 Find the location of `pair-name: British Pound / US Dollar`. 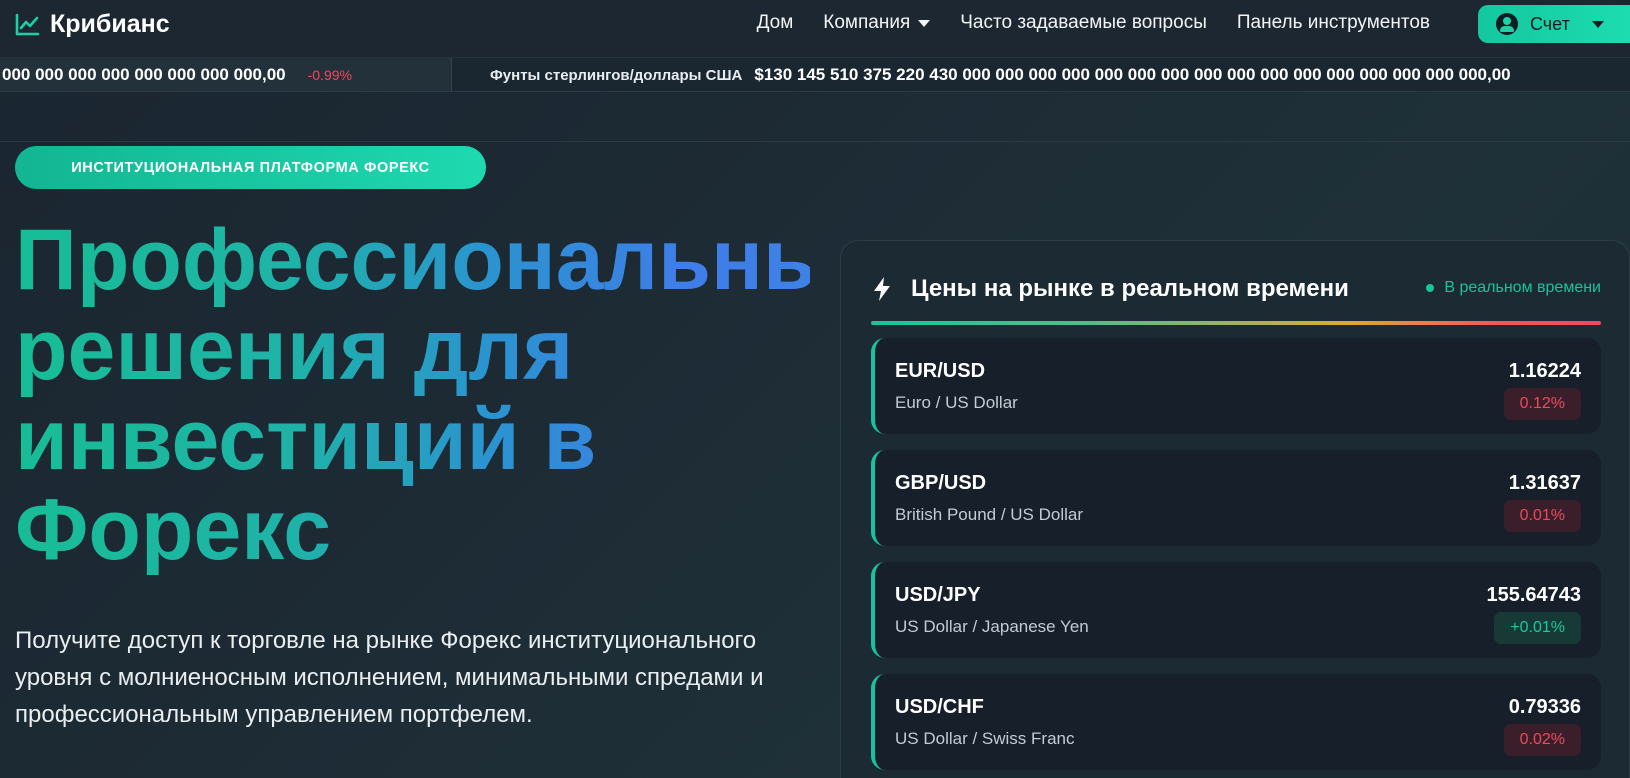

pair-name: British Pound / US Dollar is located at coordinates (989, 514).